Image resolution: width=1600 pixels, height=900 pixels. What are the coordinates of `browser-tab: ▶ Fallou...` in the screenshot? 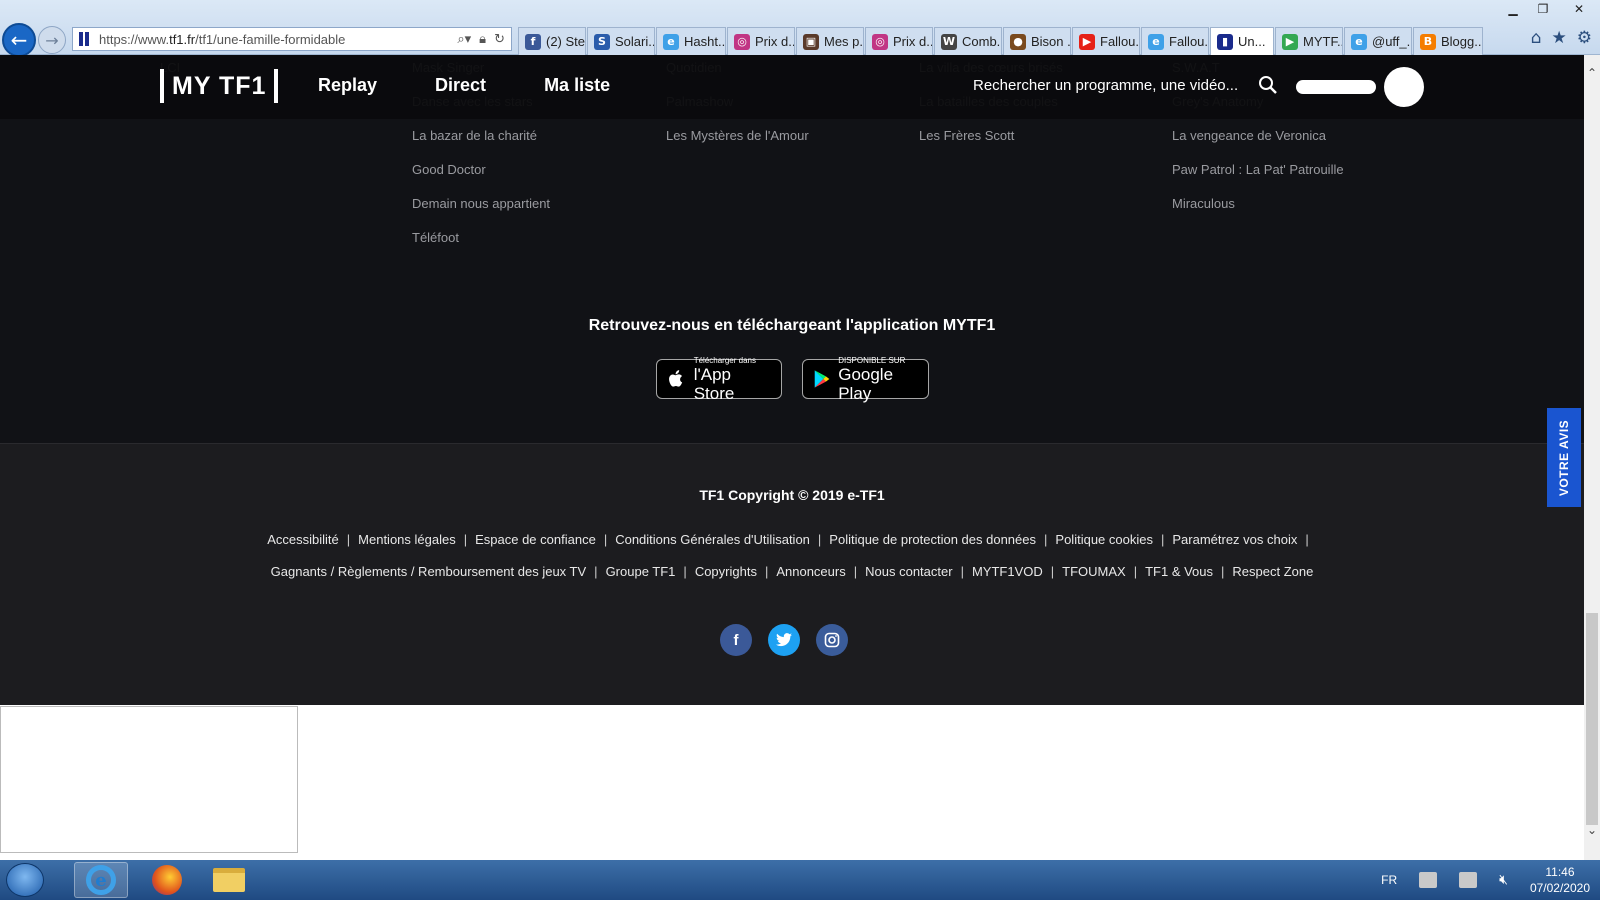 It's located at (1106, 41).